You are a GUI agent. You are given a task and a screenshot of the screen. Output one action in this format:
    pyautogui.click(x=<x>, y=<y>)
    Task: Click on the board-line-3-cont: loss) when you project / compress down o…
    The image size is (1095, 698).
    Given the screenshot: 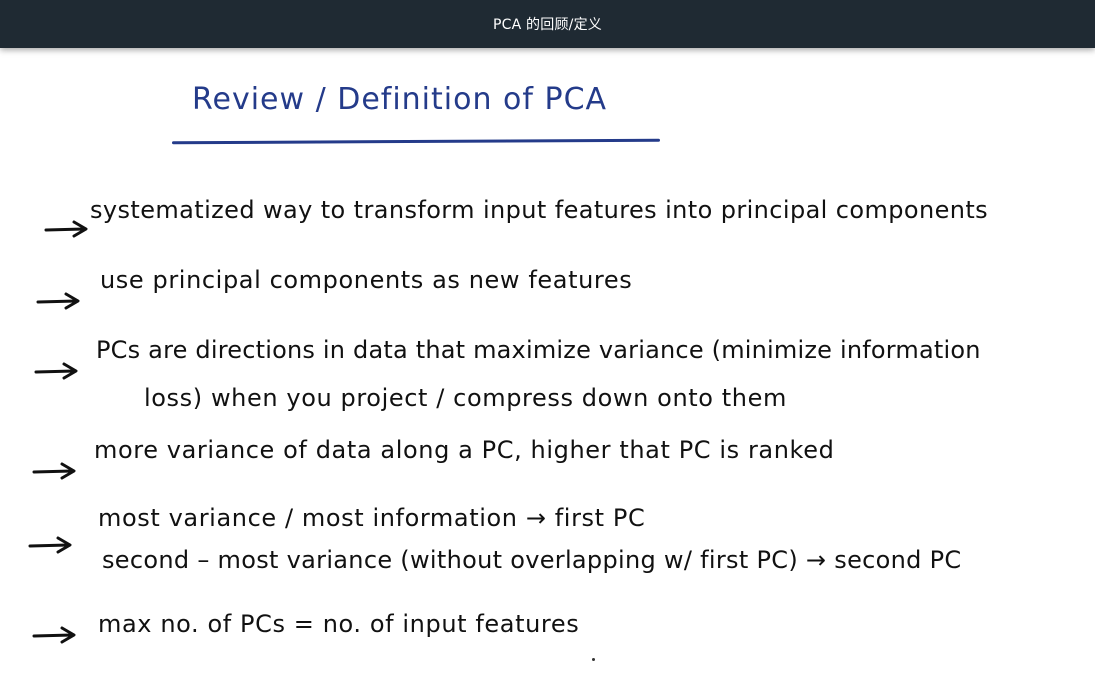 What is the action you would take?
    pyautogui.click(x=465, y=398)
    